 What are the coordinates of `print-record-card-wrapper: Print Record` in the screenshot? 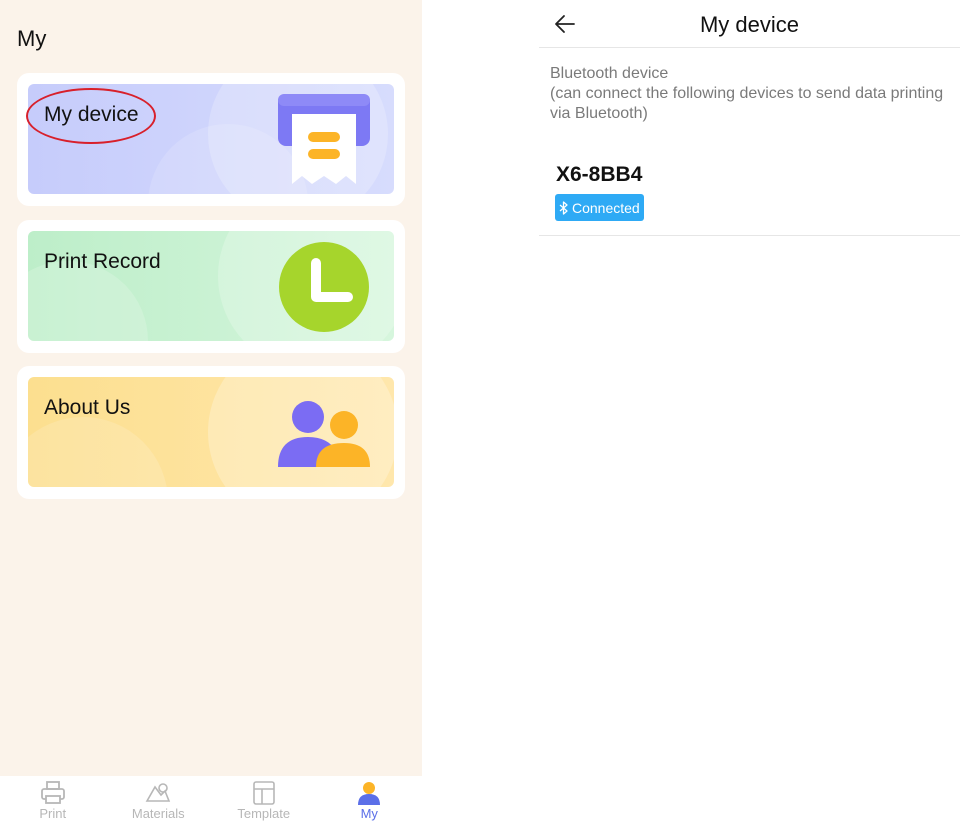 It's located at (211, 286).